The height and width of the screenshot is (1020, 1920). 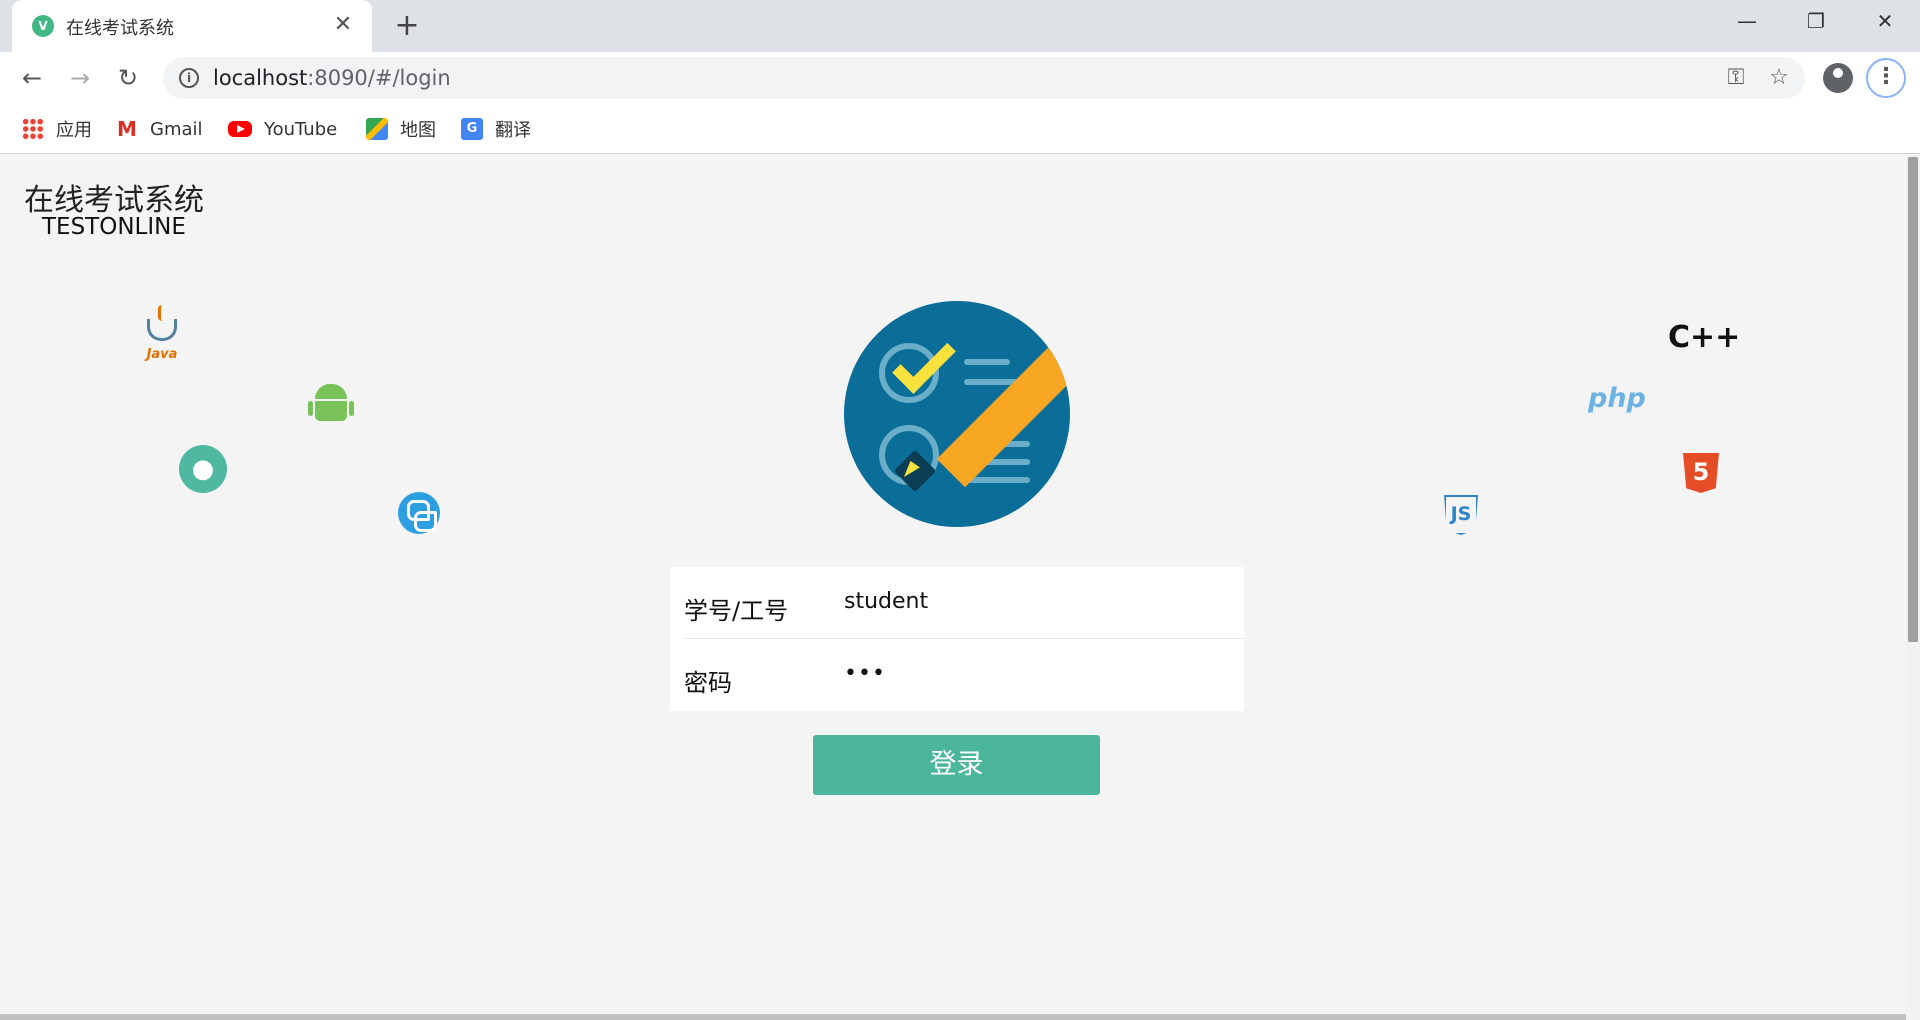 What do you see at coordinates (513, 130) in the screenshot?
I see `bookmark-label: 翻译` at bounding box center [513, 130].